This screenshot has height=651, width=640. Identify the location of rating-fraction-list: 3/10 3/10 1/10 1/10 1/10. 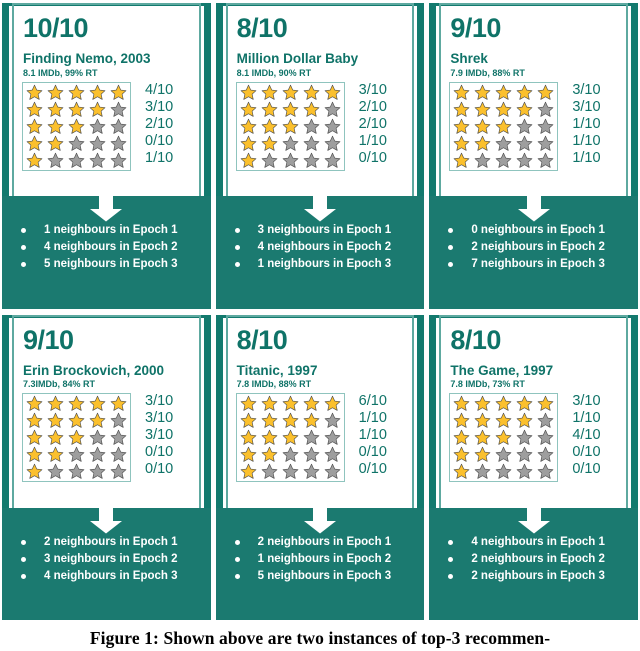
(586, 124).